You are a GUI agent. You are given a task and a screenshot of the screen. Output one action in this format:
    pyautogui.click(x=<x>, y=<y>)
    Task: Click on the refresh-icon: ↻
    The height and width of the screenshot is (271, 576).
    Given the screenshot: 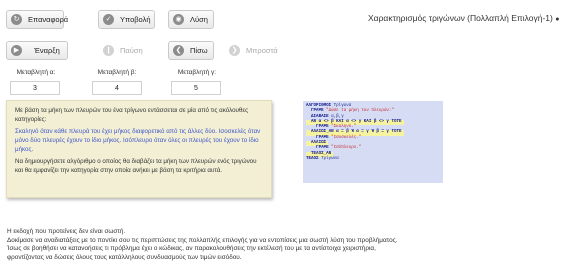 What is the action you would take?
    pyautogui.click(x=16, y=19)
    